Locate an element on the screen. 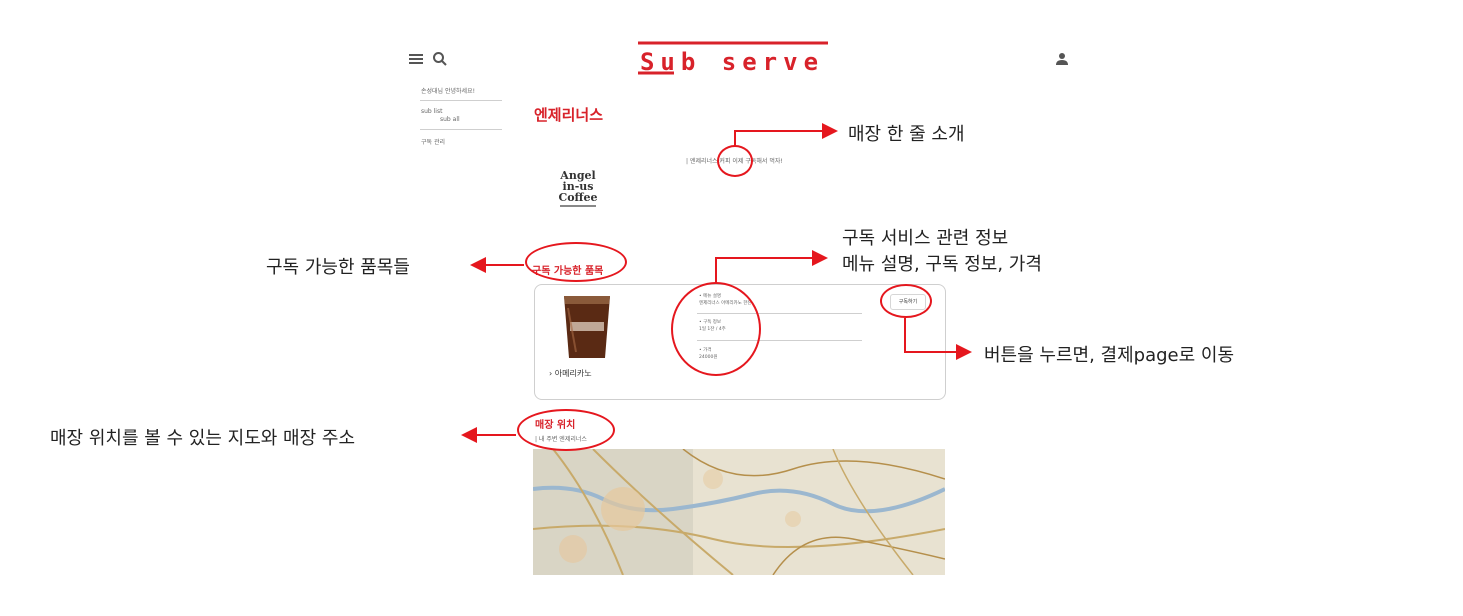 The image size is (1463, 616). product-name-text: 아메리카노 is located at coordinates (573, 373).